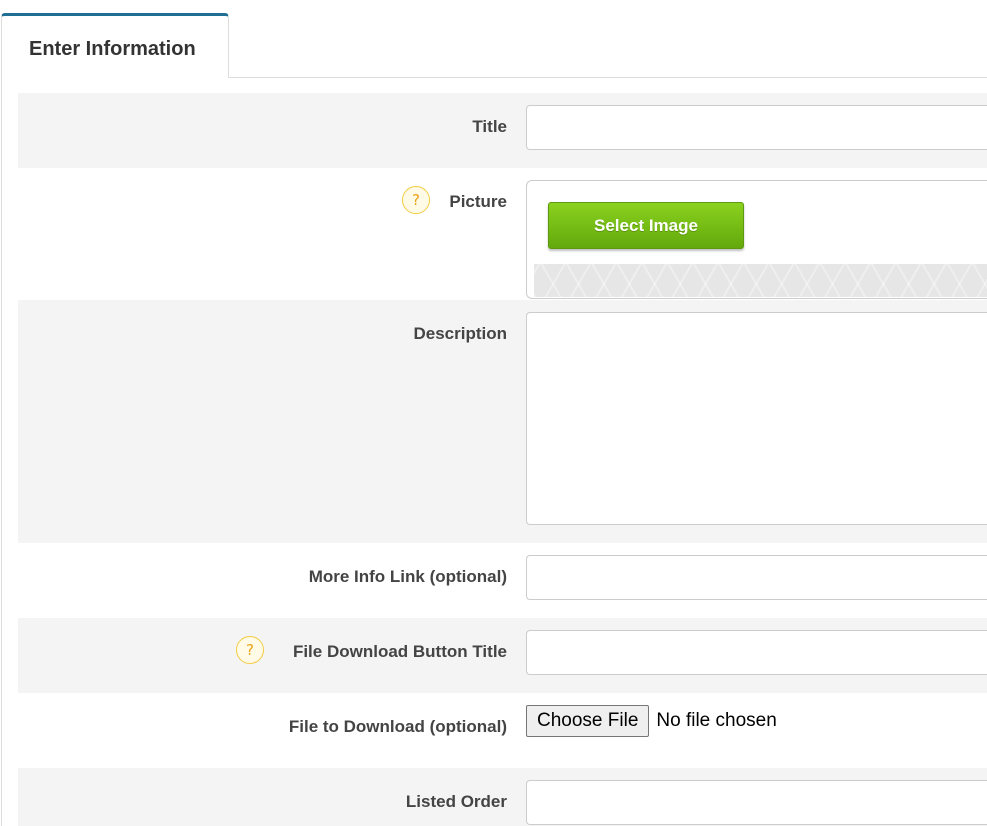  I want to click on listed-order-input, so click(756, 802).